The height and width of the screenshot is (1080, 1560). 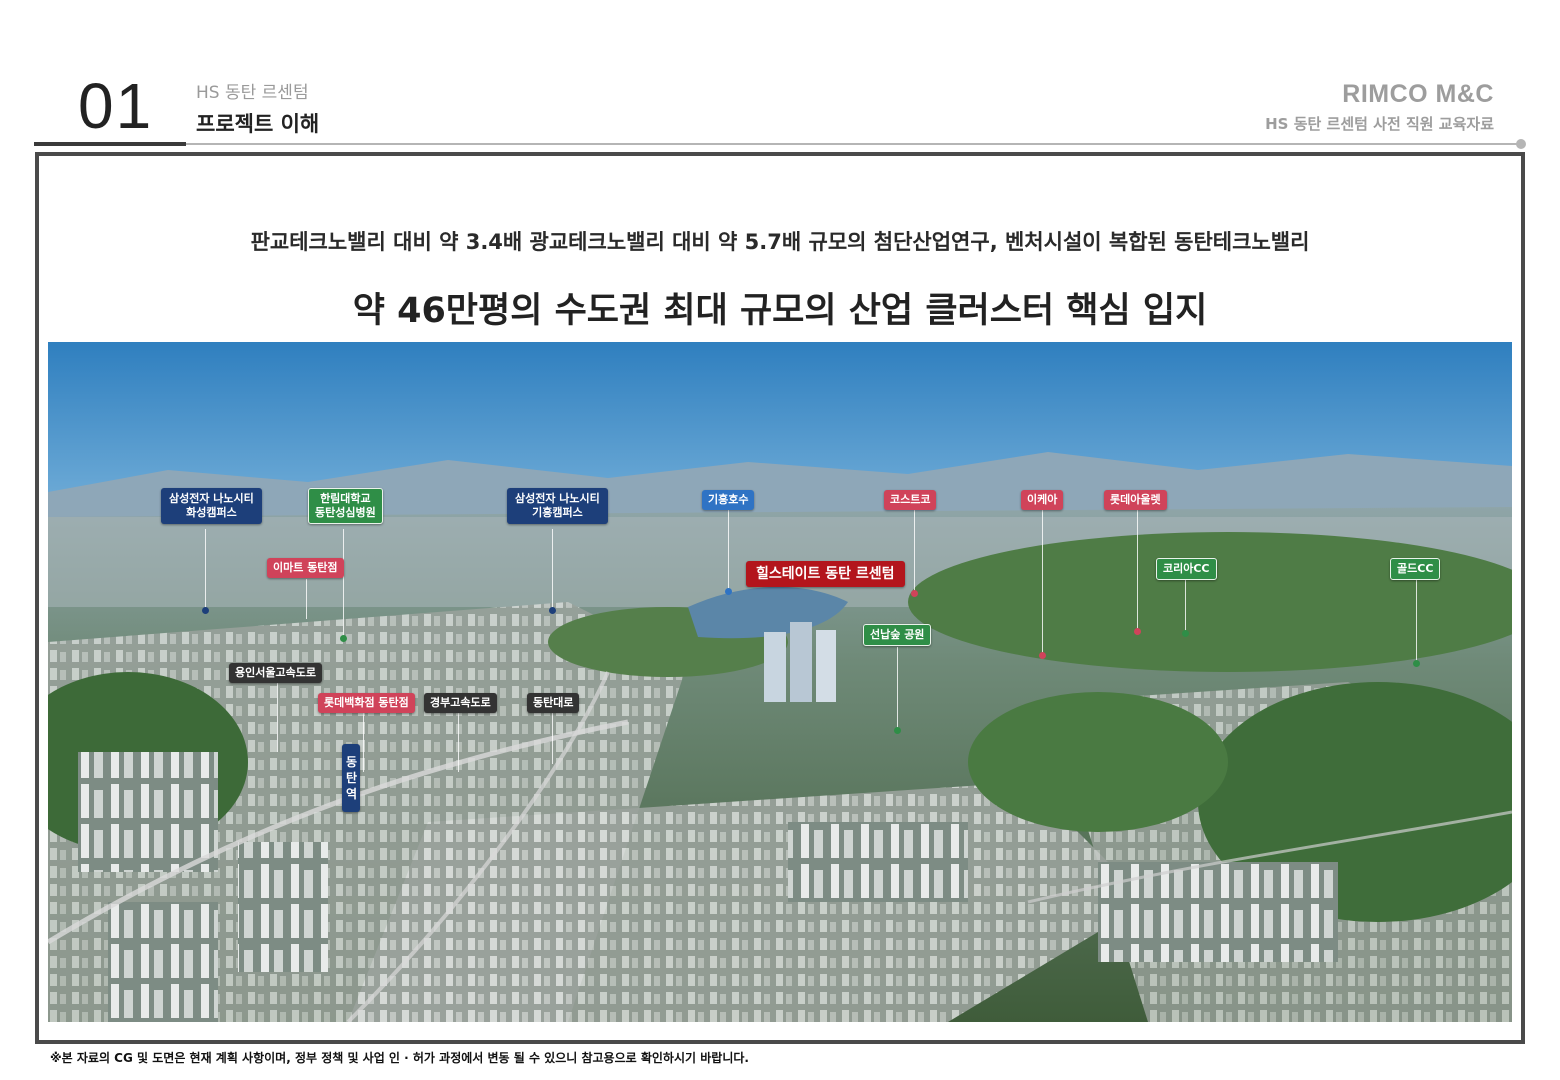 I want to click on map-label-dongtan-daero: 동탄대로, so click(x=553, y=703).